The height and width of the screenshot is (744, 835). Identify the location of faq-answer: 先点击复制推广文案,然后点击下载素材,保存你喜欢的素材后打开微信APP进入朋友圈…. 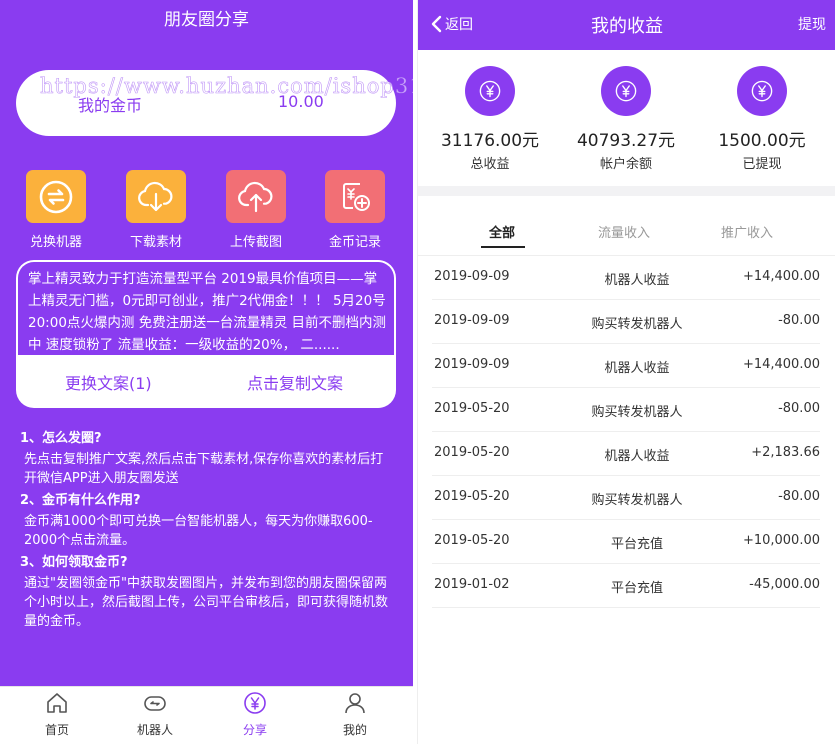
(204, 469).